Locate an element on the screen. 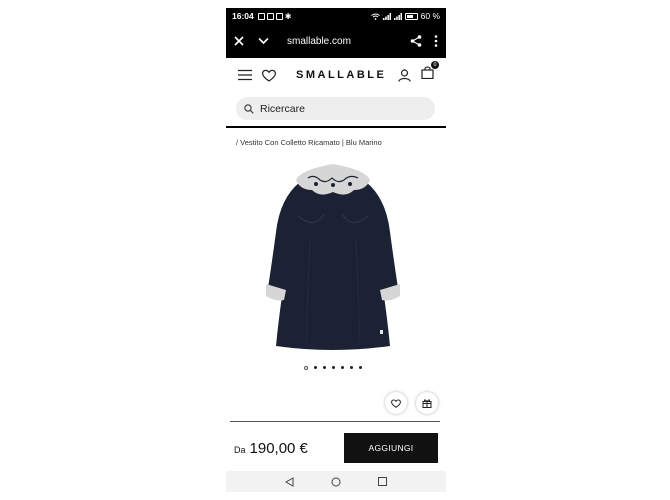 The width and height of the screenshot is (670, 500). gallery-dots is located at coordinates (333, 368).